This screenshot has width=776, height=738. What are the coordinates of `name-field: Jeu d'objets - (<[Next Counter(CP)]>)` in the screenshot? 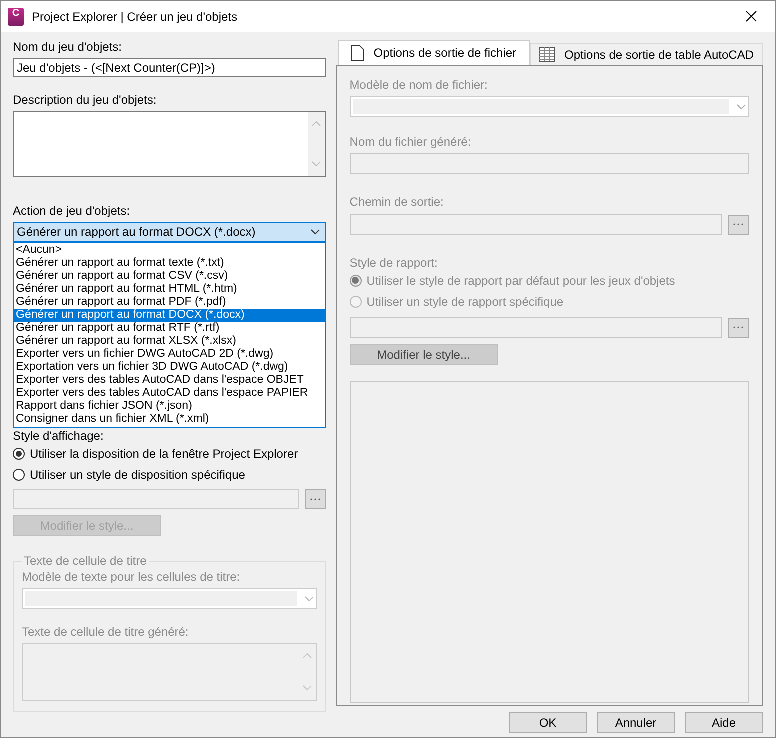 It's located at (169, 67).